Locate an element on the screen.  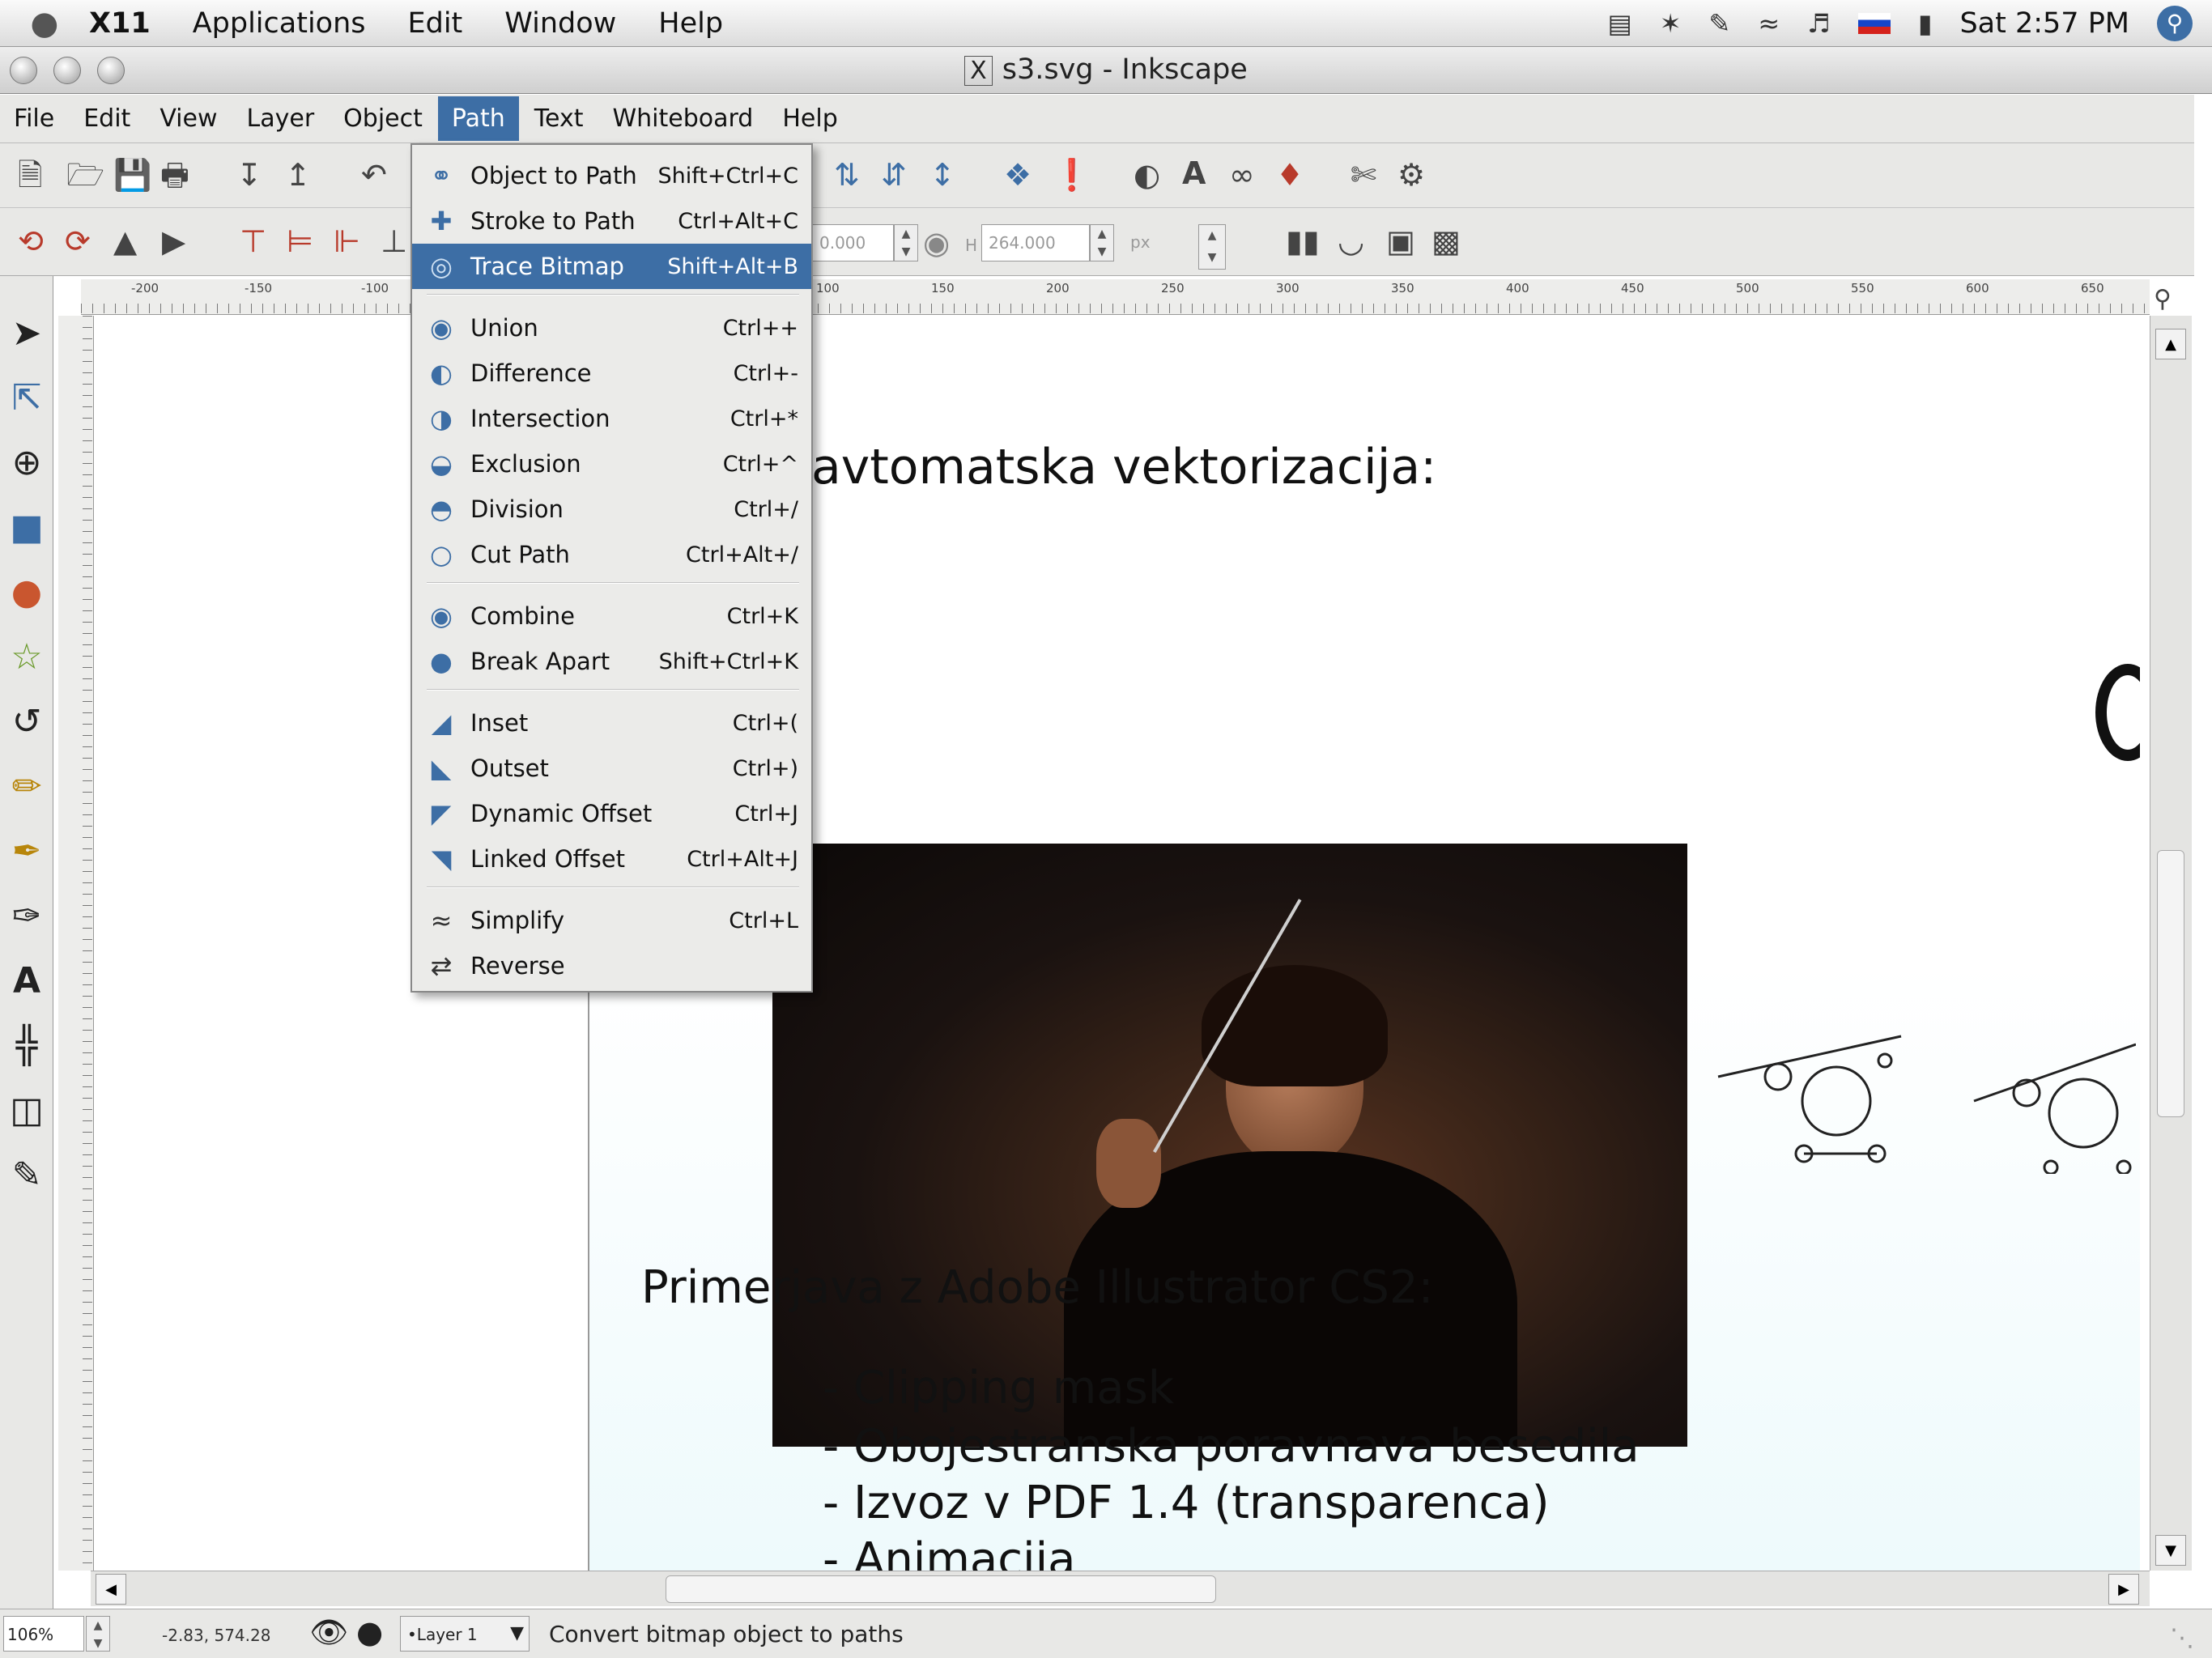
resize-grip-icon: ⋱ is located at coordinates (2182, 1638).